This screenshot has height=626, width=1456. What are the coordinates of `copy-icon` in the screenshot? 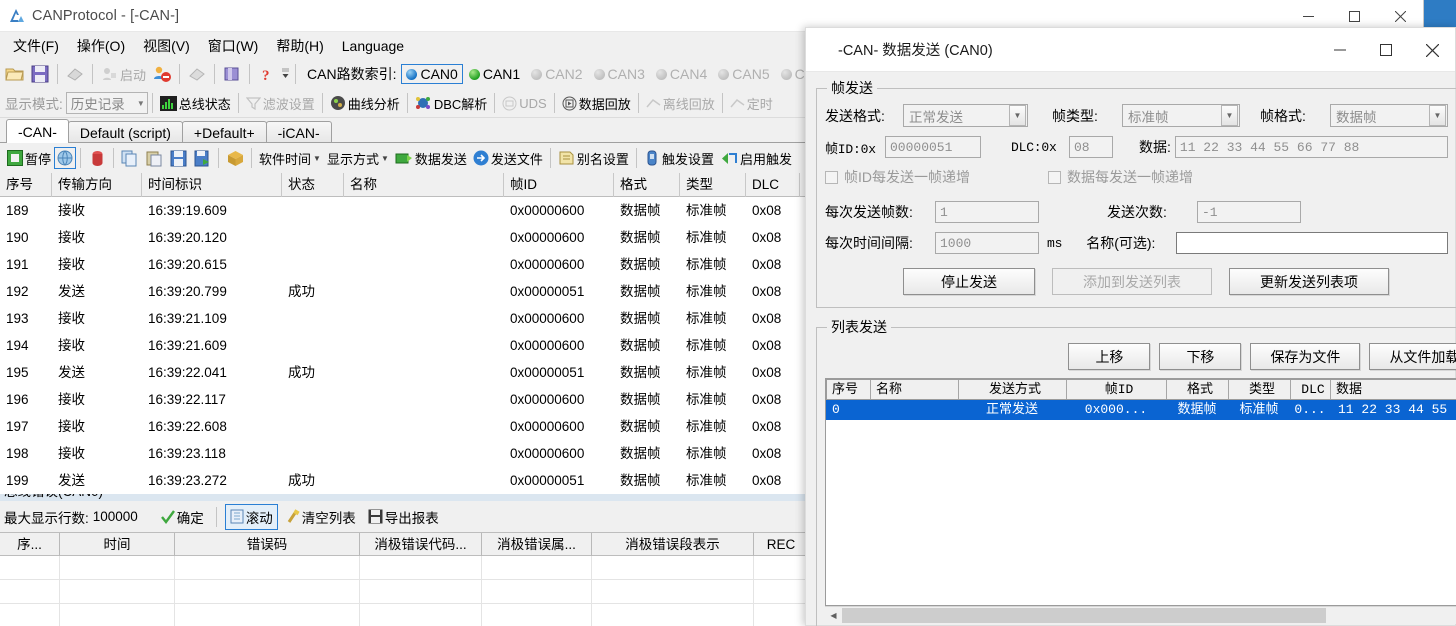 It's located at (130, 158).